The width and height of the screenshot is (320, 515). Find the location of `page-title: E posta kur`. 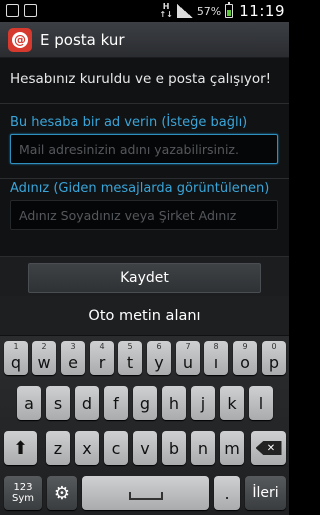

page-title: E posta kur is located at coordinates (82, 40).